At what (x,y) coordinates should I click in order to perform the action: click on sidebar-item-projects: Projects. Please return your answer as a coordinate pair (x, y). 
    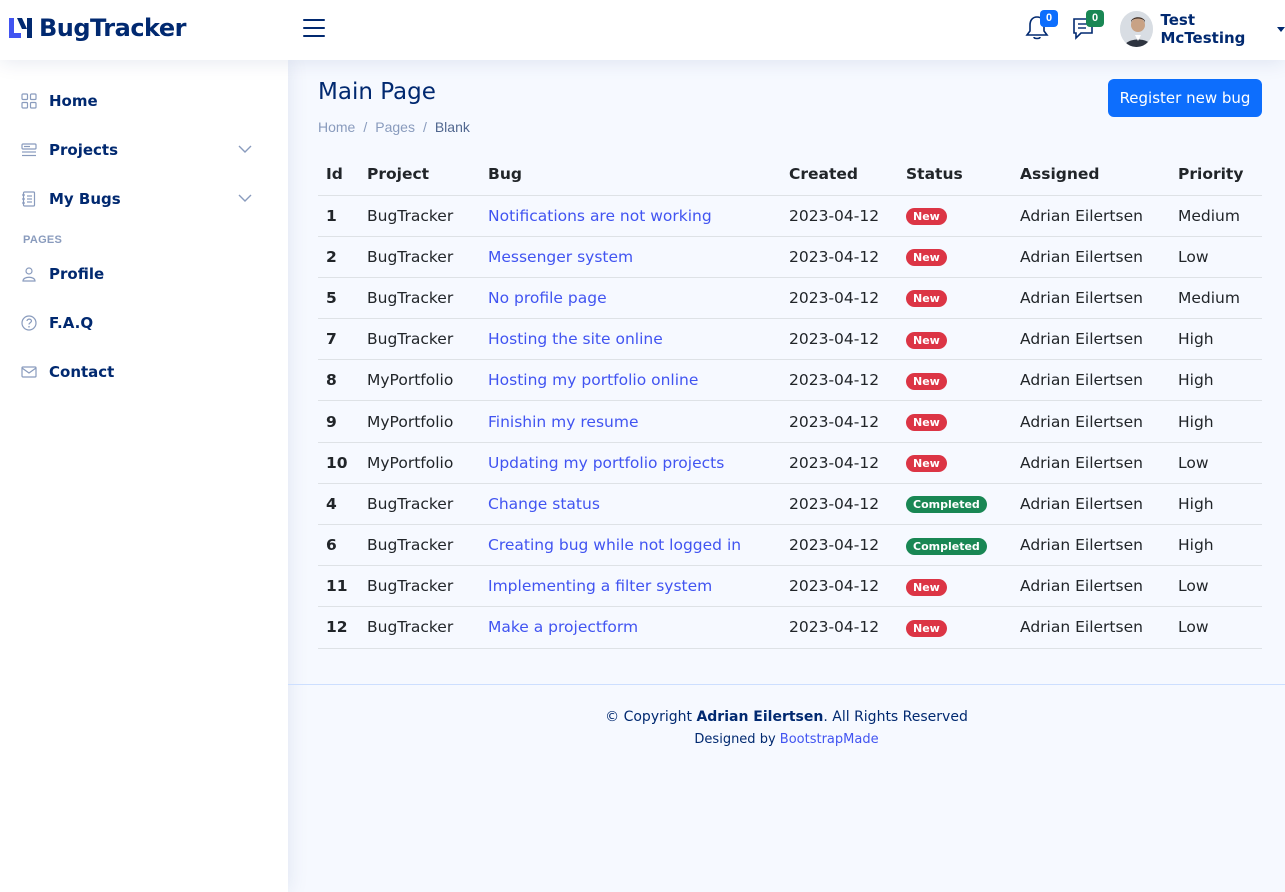
    Looking at the image, I should click on (140, 150).